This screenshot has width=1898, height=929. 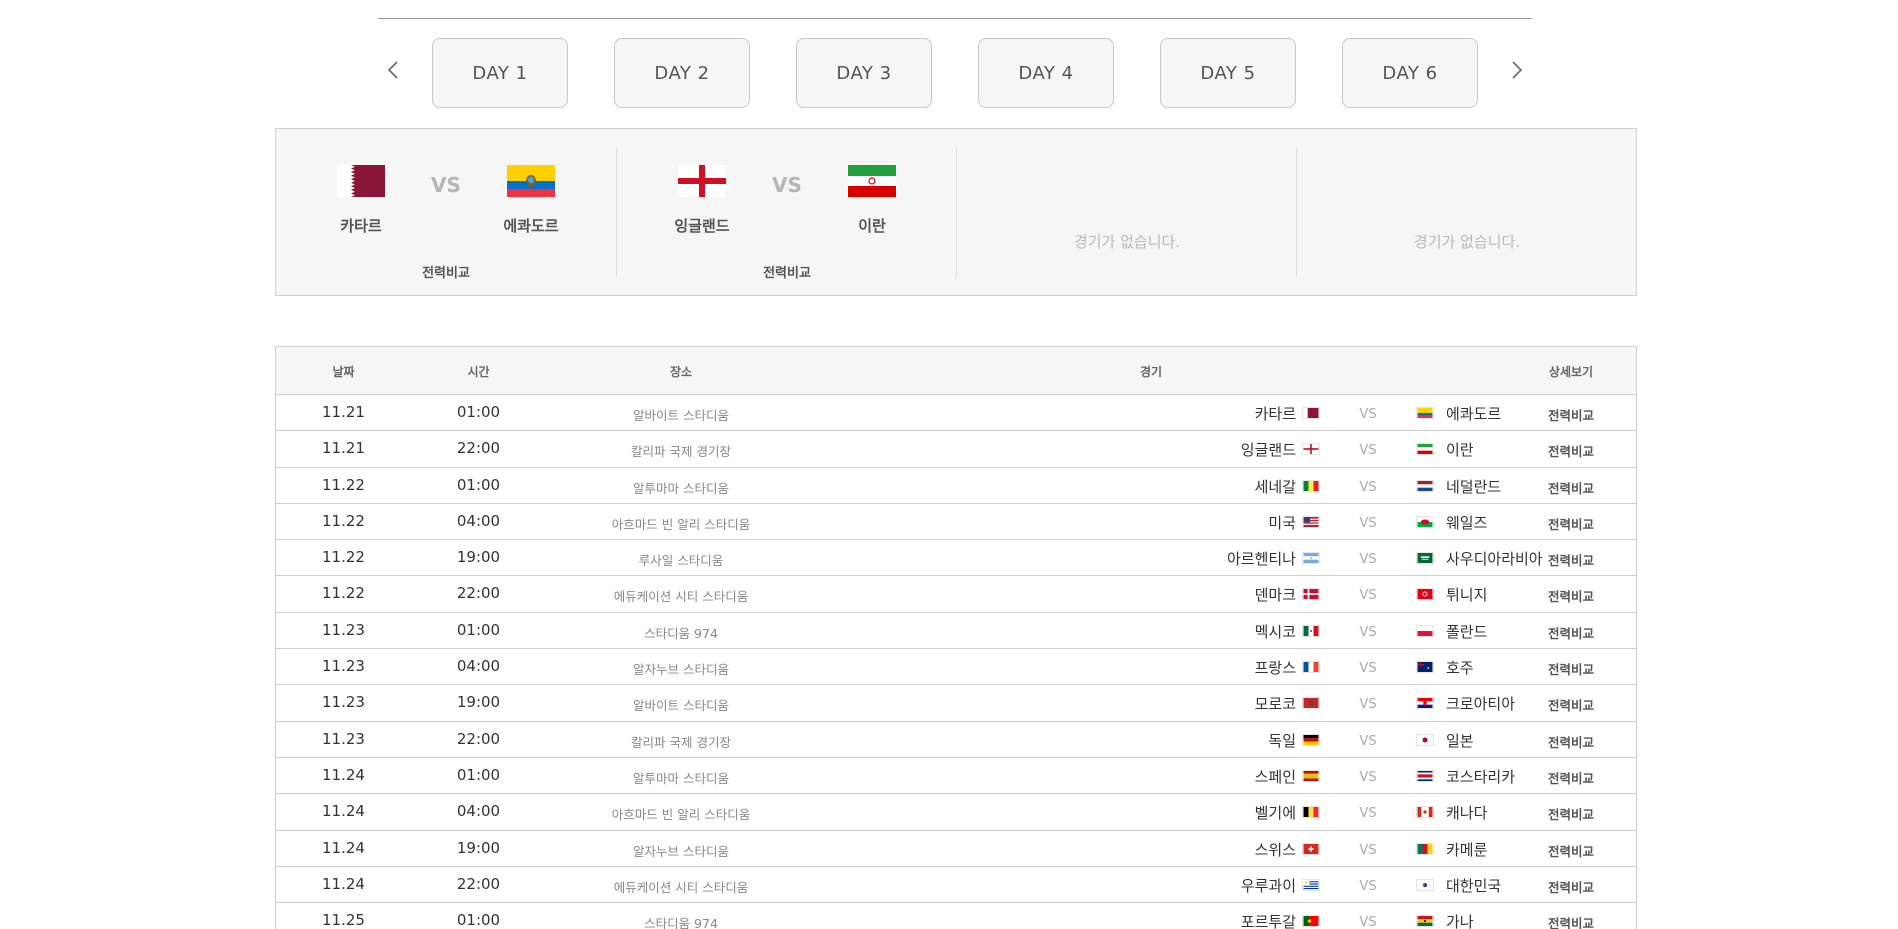 I want to click on senegal-flag-icon, so click(x=1311, y=485).